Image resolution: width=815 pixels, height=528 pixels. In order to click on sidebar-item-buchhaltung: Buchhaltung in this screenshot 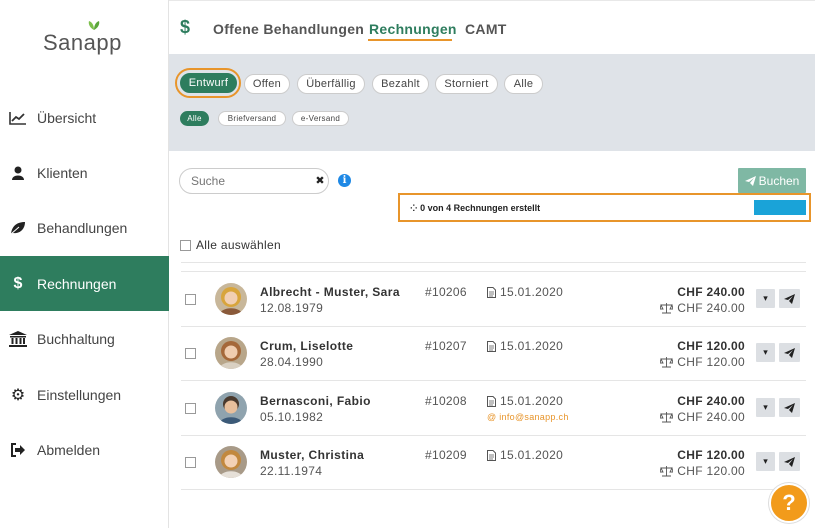, I will do `click(84, 338)`.